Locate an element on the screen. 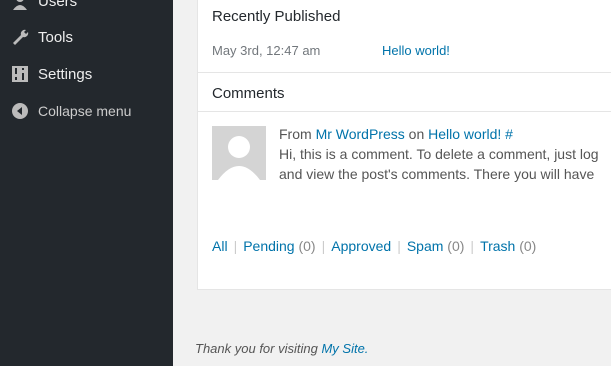  admin-footer: Thank you for visiting My Site. is located at coordinates (281, 348).